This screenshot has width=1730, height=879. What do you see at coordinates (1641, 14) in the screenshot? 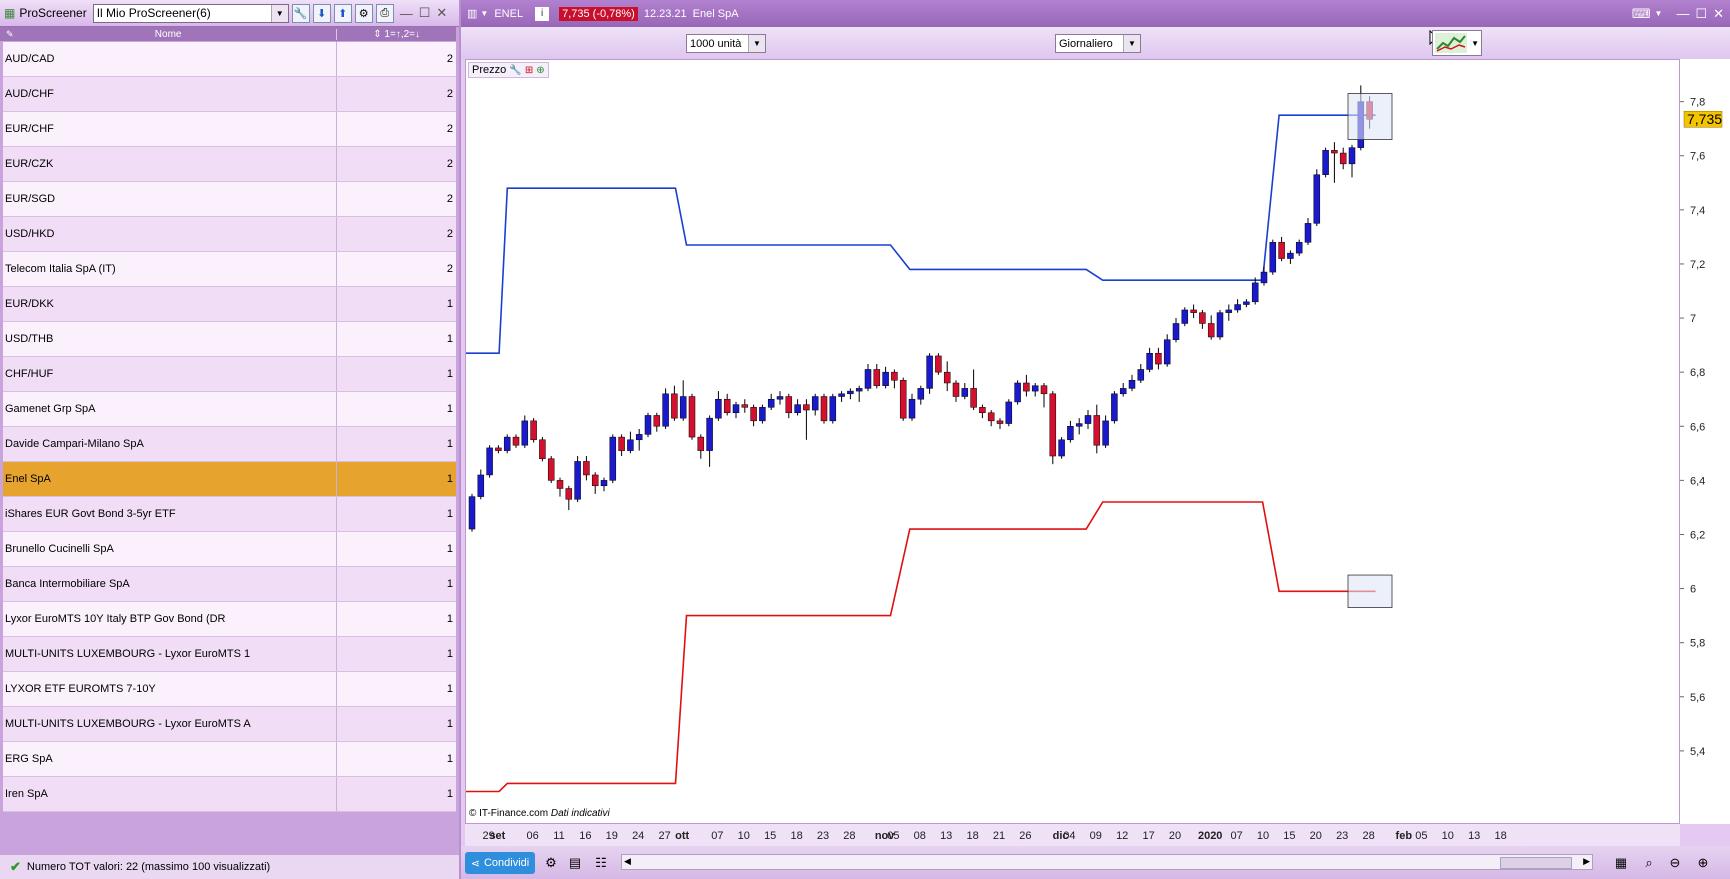
I see `keyboard-icon: ⌨` at bounding box center [1641, 14].